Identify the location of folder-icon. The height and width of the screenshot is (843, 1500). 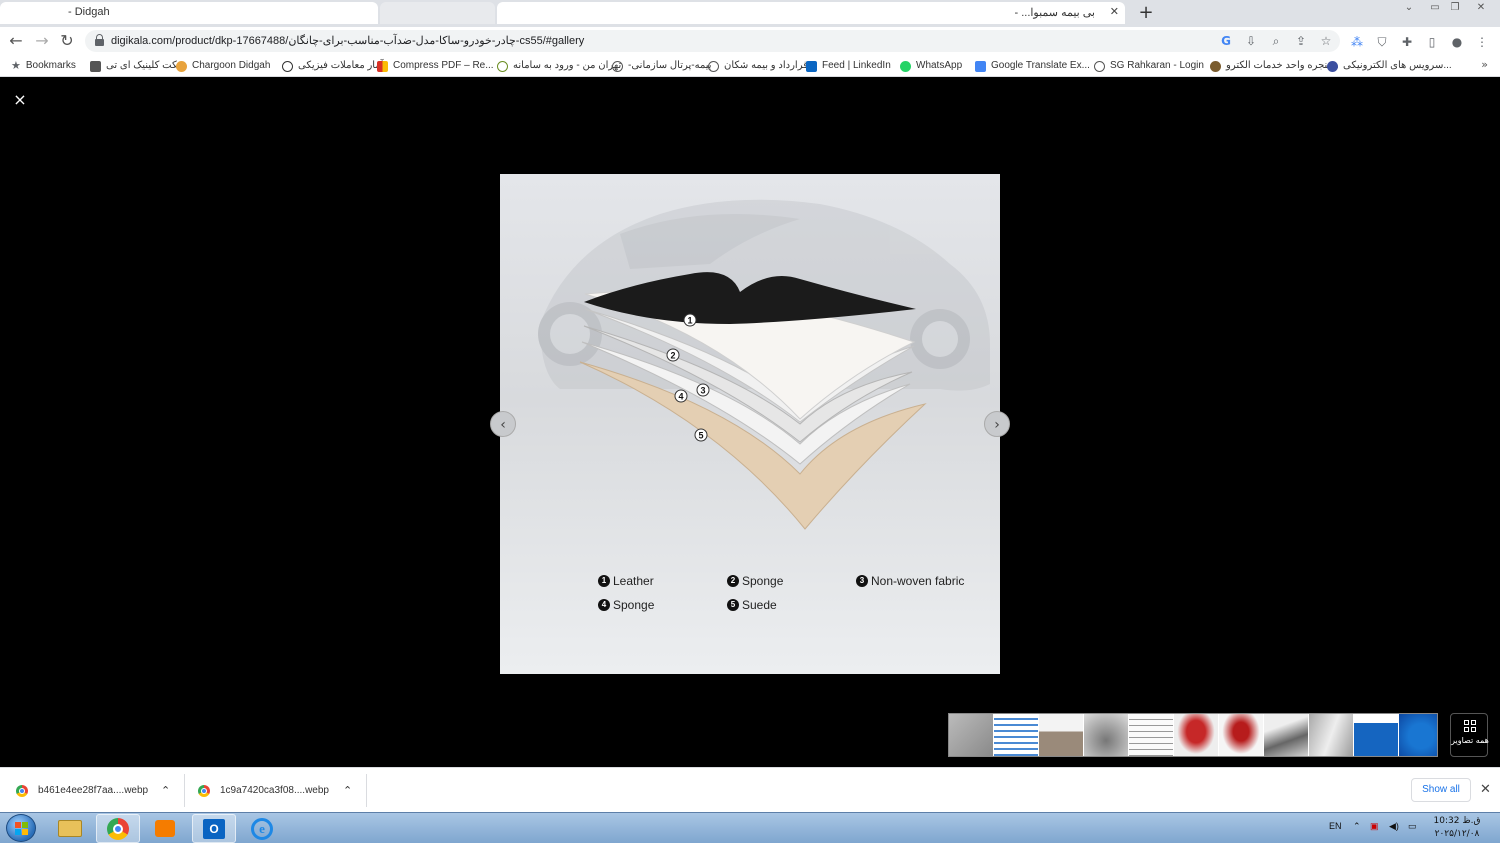
(70, 828).